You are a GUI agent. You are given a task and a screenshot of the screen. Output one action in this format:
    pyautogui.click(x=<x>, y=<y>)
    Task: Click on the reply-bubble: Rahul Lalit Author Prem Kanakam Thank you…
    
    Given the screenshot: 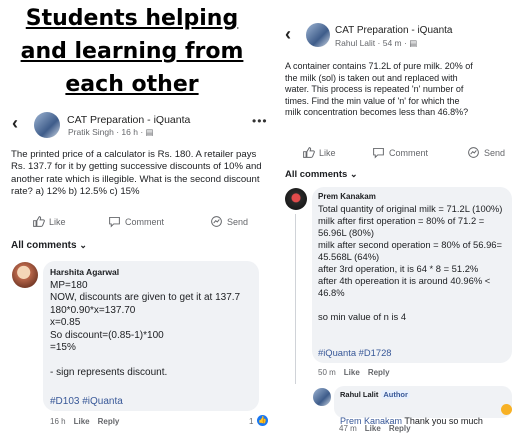 What is the action you would take?
    pyautogui.click(x=423, y=406)
    